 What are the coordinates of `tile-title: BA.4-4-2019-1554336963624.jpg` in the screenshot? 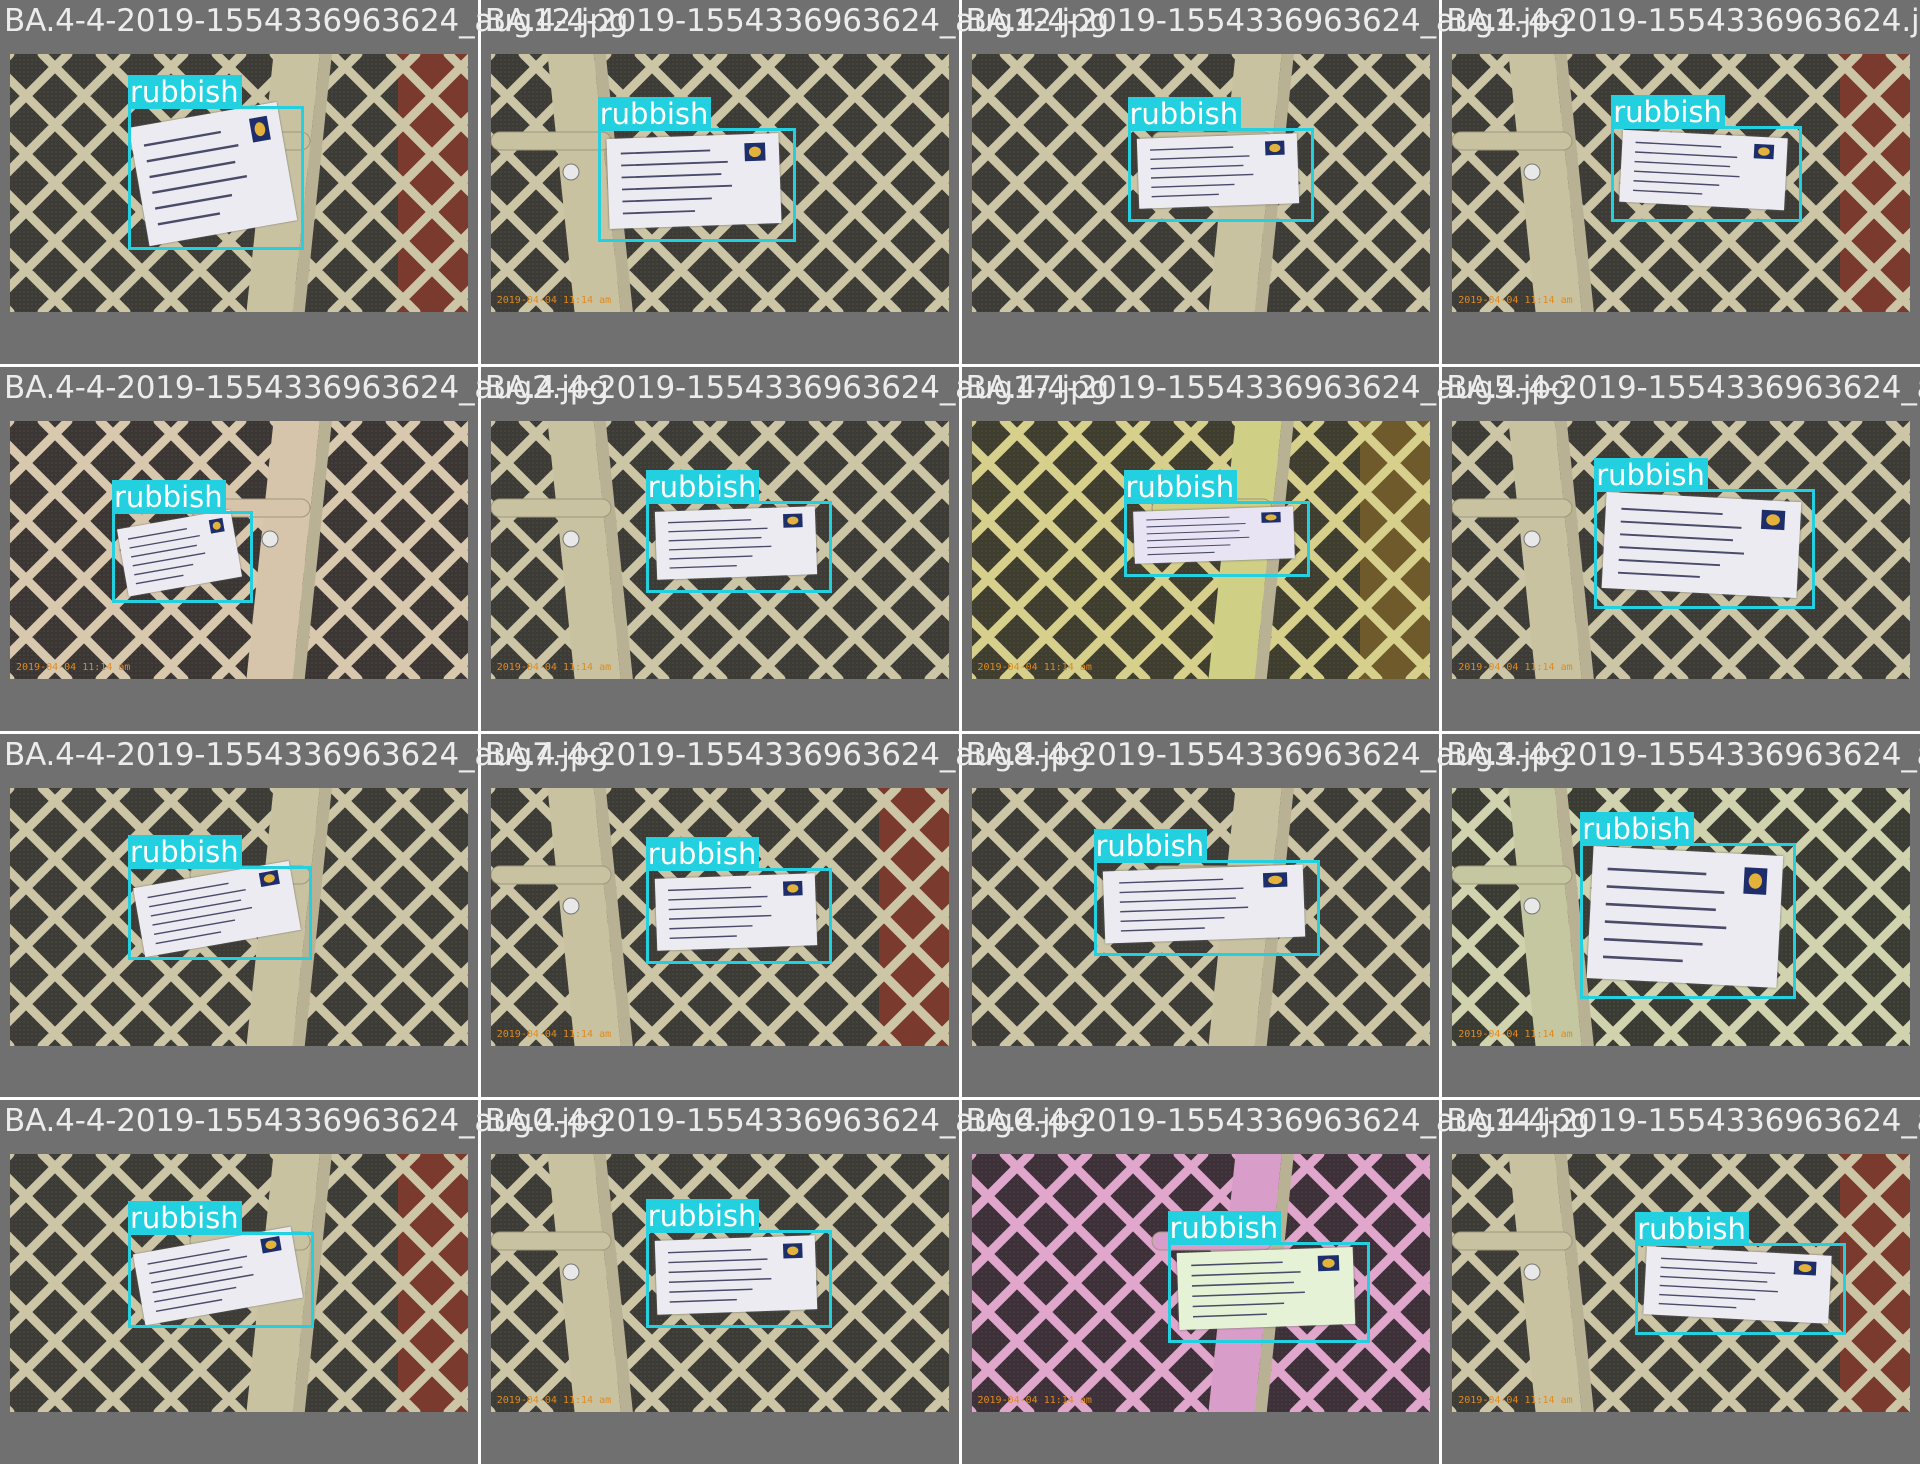 It's located at (1683, 21).